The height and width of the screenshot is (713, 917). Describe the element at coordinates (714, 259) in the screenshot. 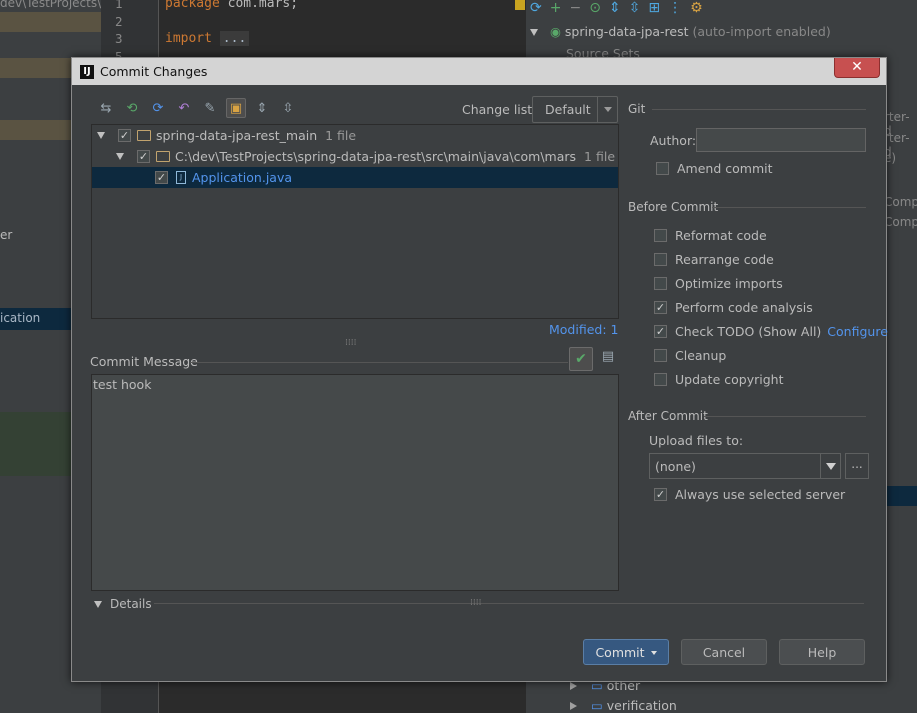

I see `option-rearrange-code: Rearrange code` at that location.